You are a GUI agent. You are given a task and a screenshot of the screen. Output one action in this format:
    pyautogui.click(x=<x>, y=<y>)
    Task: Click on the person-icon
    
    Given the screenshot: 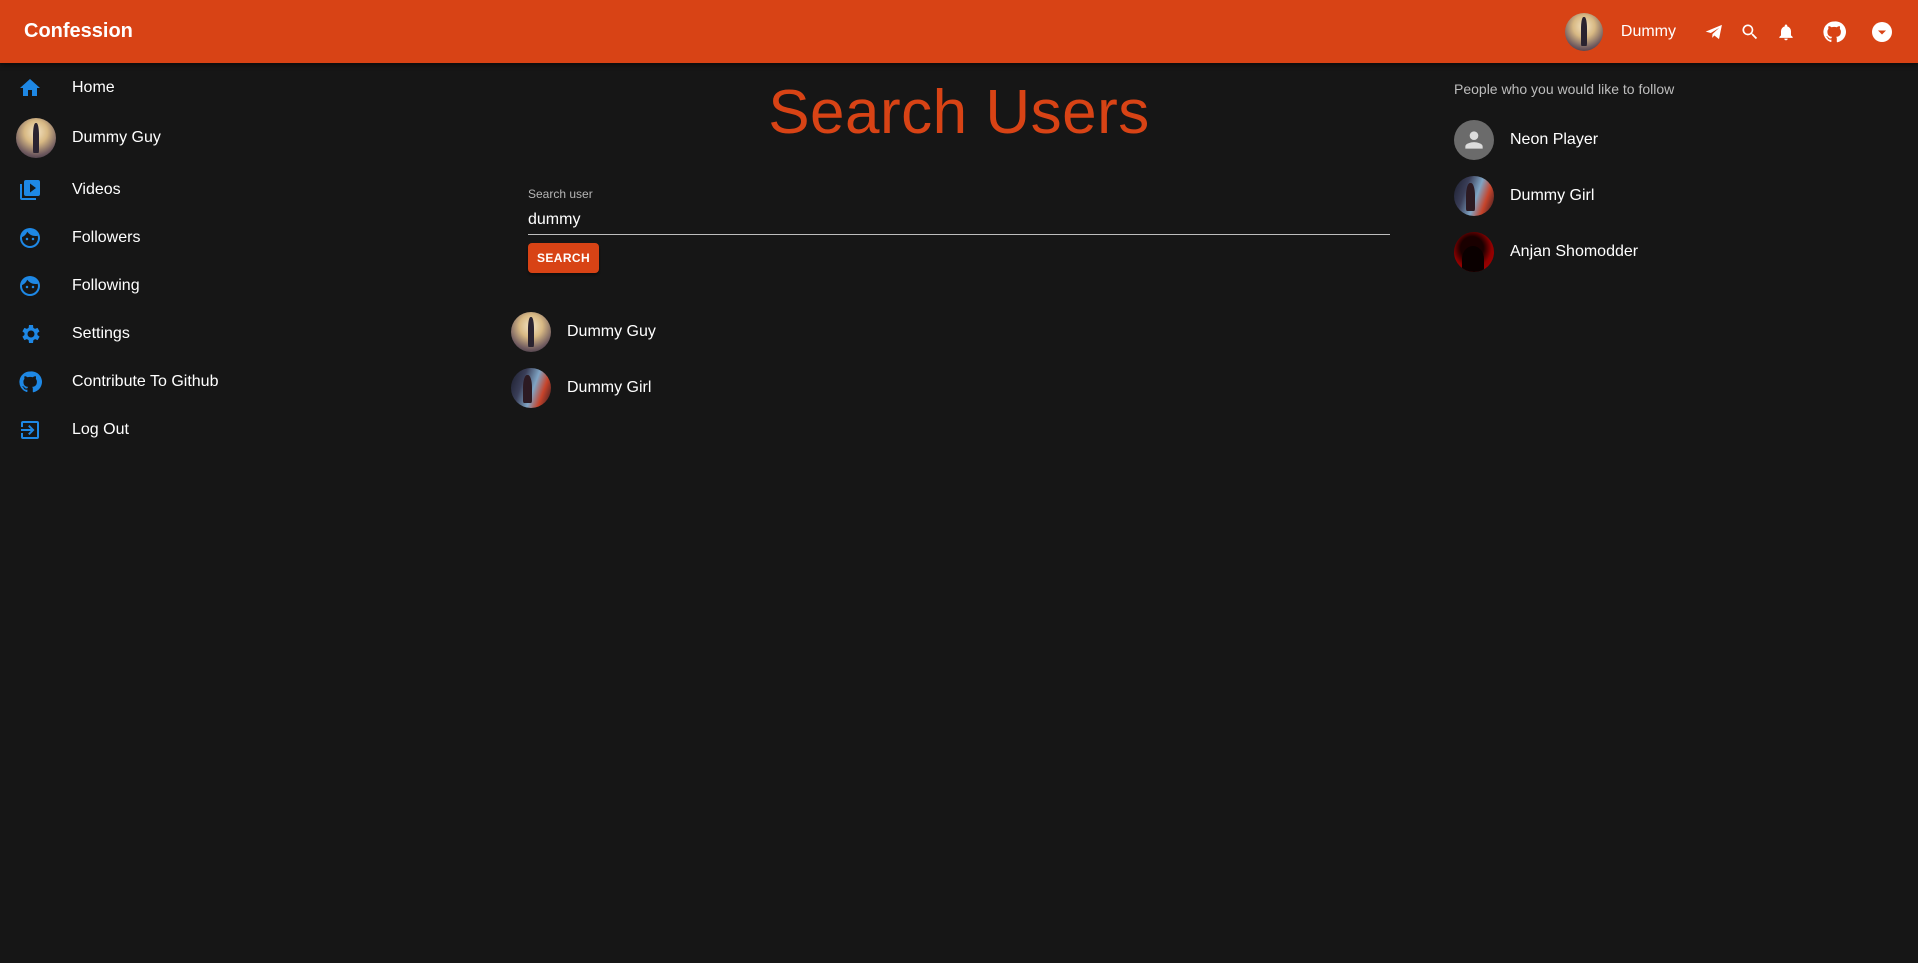 What is the action you would take?
    pyautogui.click(x=1474, y=140)
    